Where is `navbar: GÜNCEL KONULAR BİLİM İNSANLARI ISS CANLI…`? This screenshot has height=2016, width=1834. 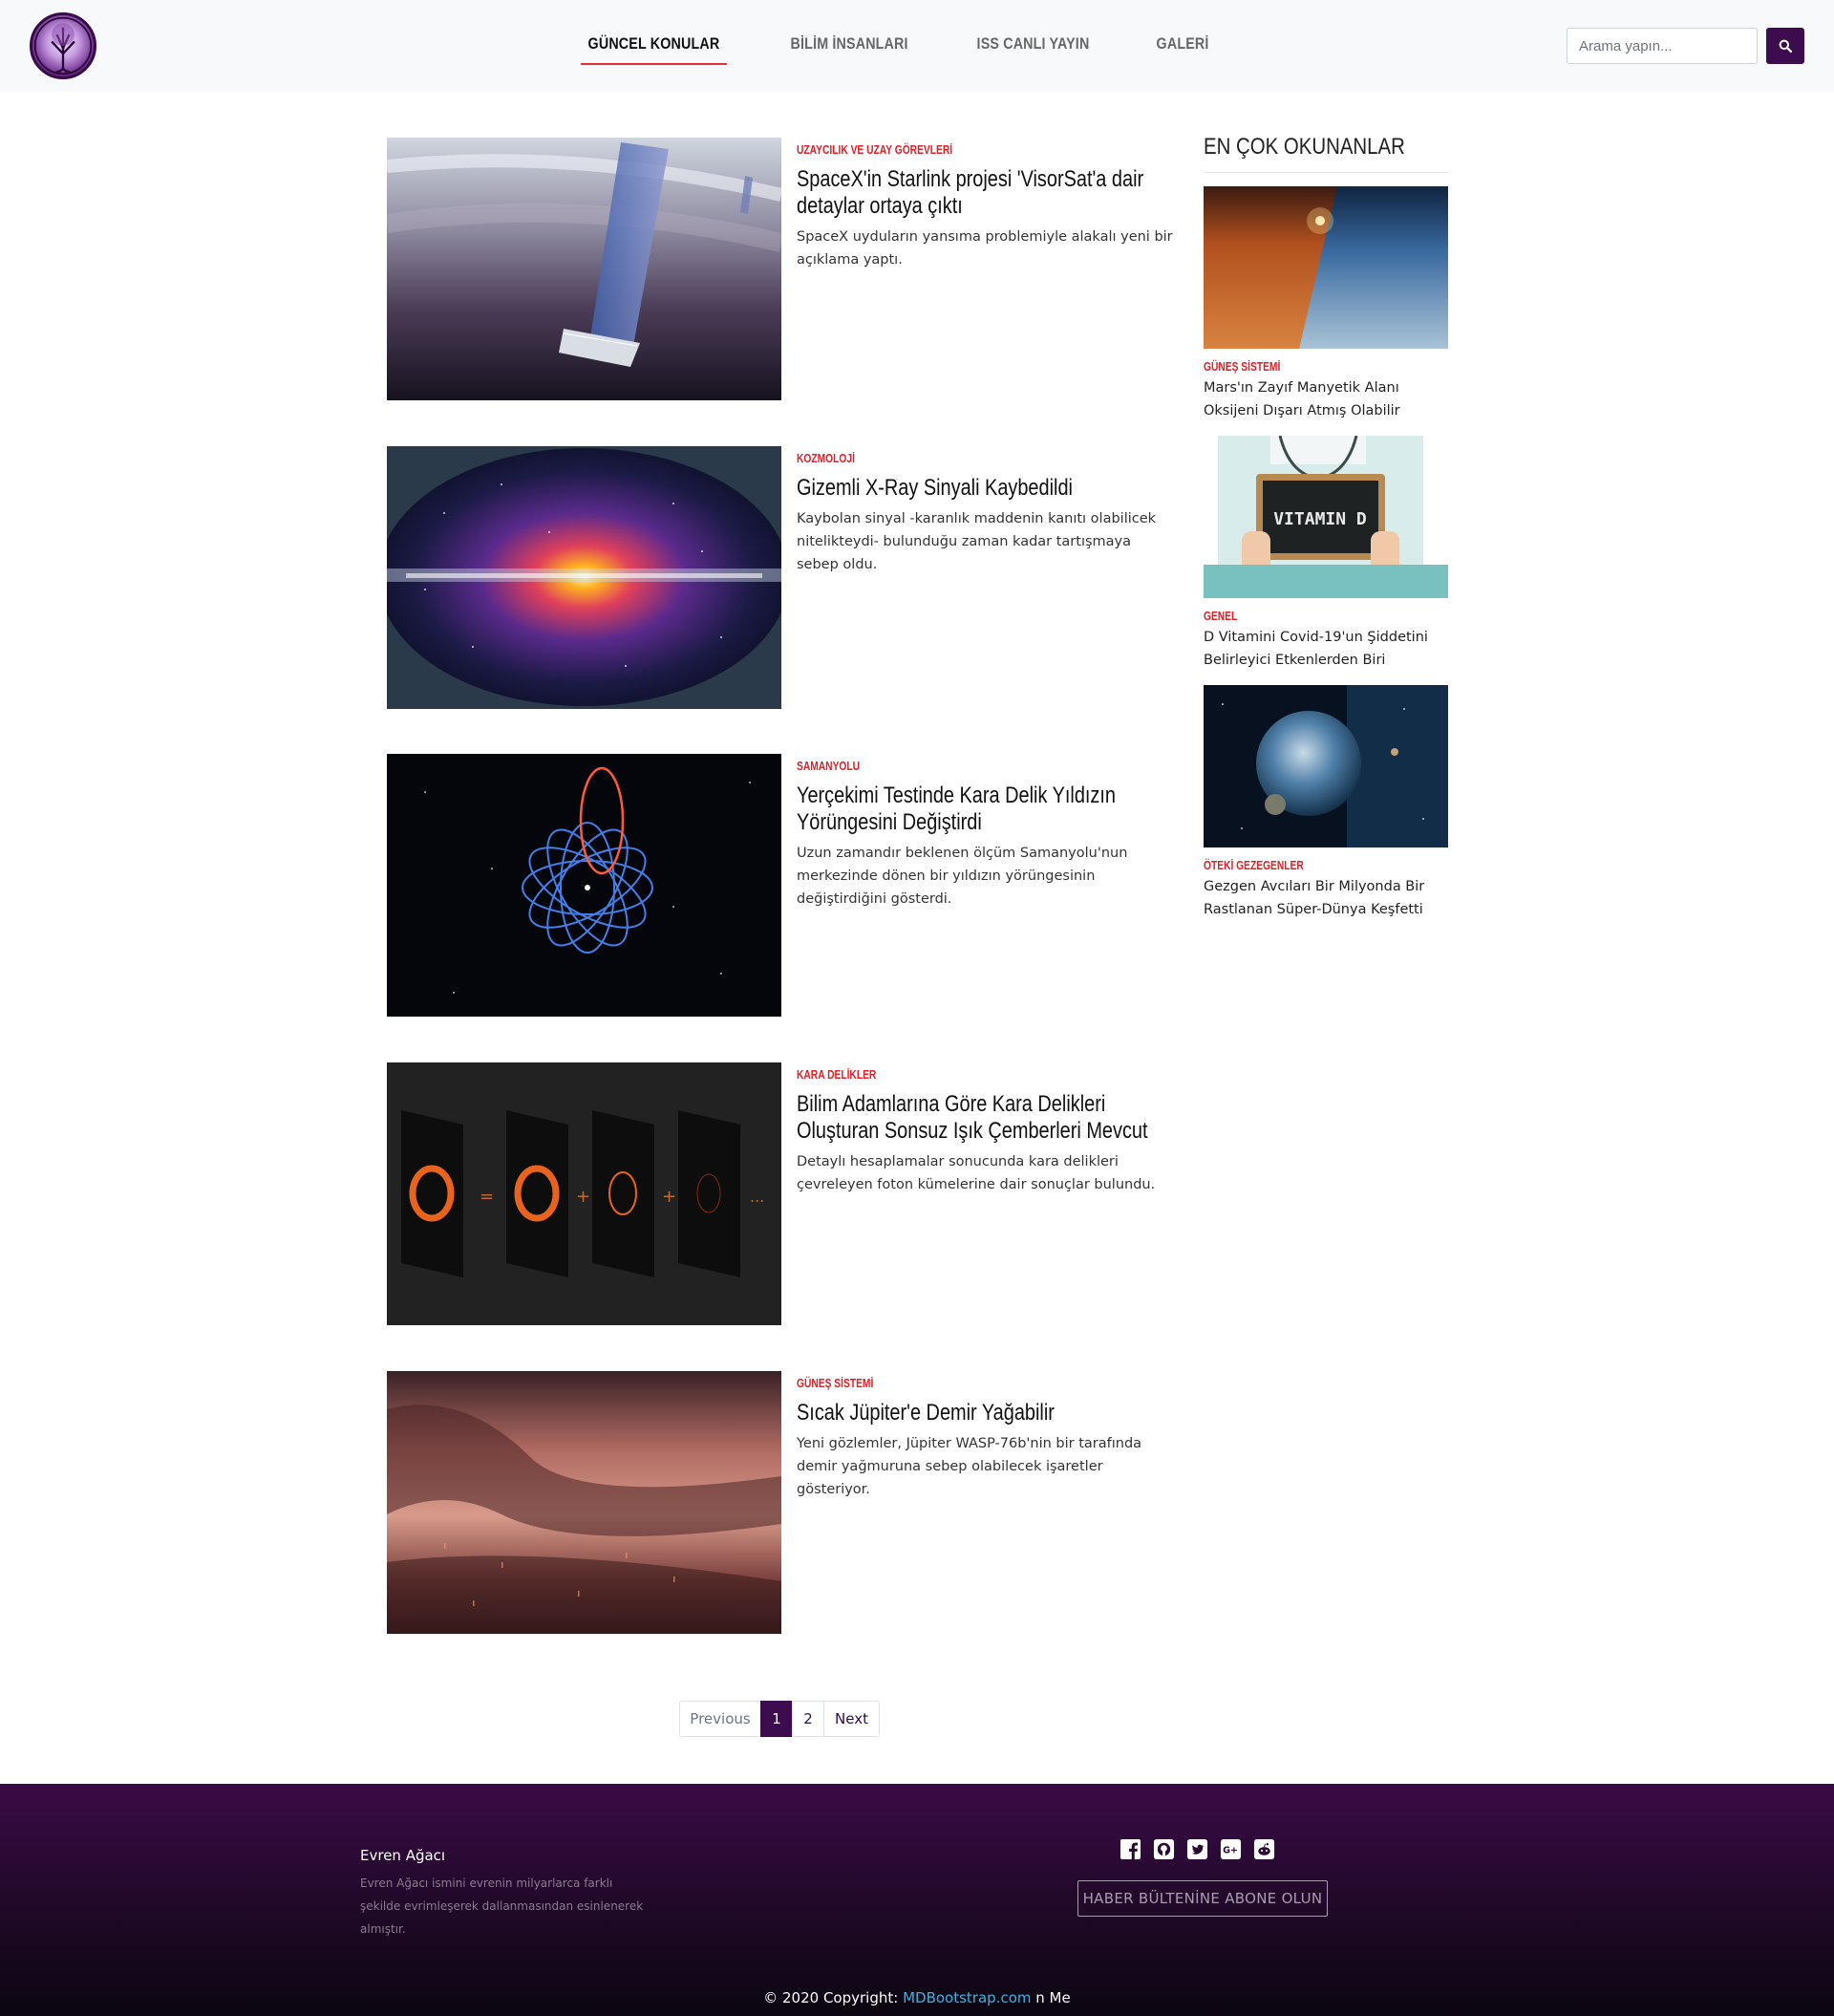
navbar: GÜNCEL KONULAR BİLİM İNSANLARI ISS CANLI… is located at coordinates (917, 46).